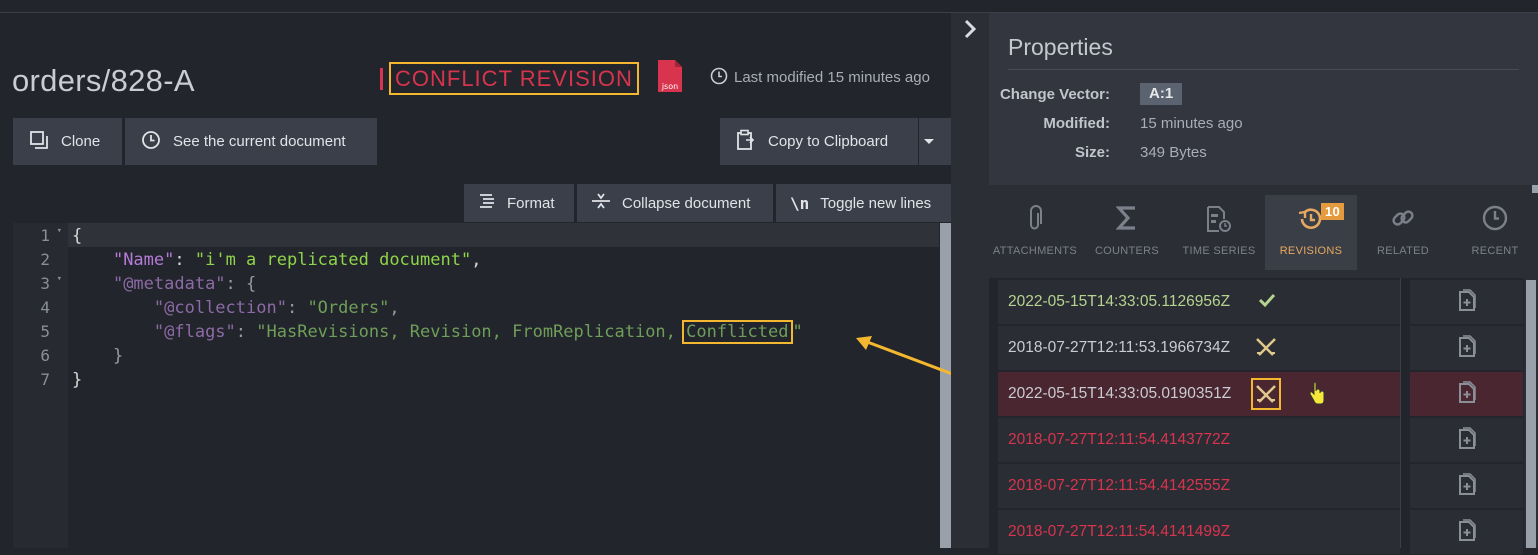 This screenshot has width=1538, height=555. Describe the element at coordinates (1263, 153) in the screenshot. I see `size-row: Size: 349 Bytes` at that location.